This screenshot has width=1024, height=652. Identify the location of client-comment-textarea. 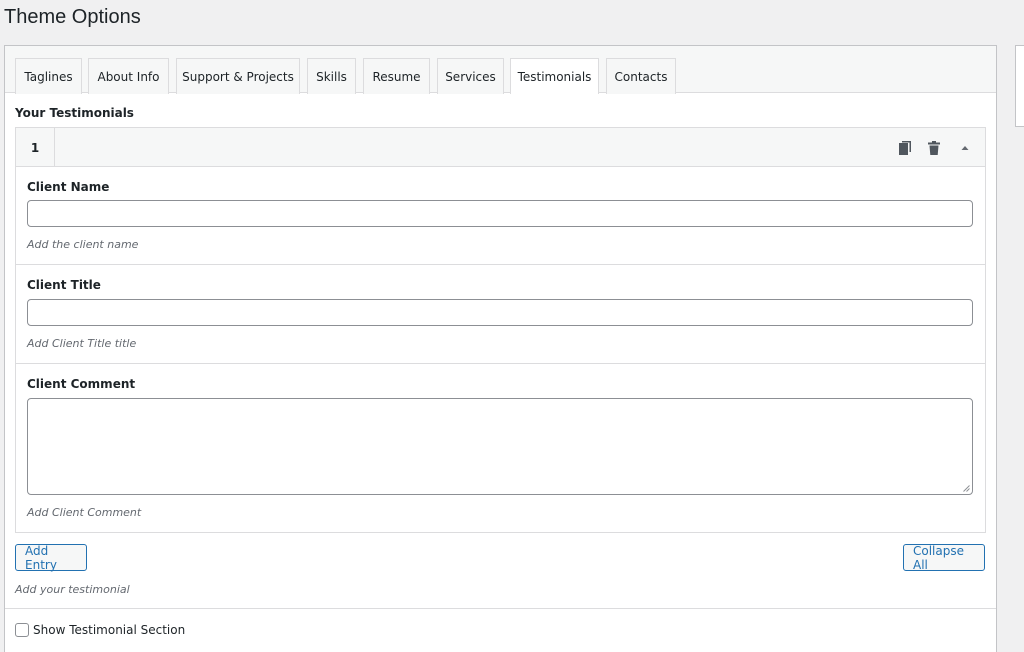
(500, 446).